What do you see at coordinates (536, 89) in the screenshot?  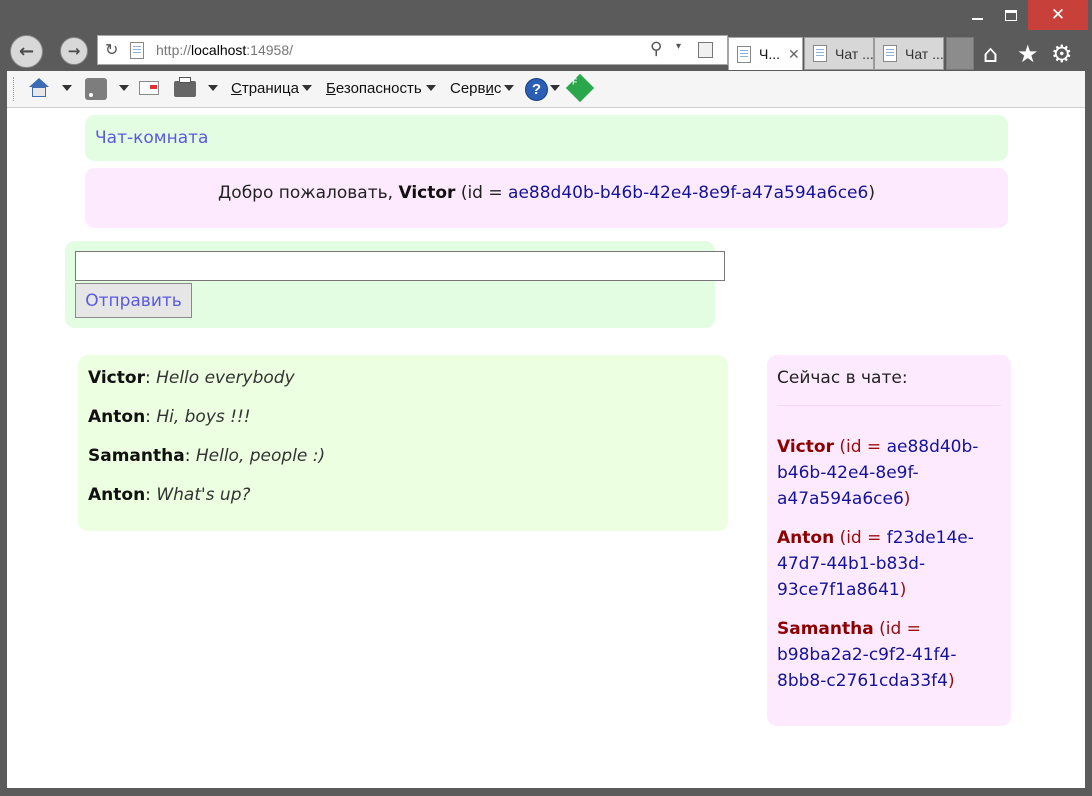 I see `help-icon: ?` at bounding box center [536, 89].